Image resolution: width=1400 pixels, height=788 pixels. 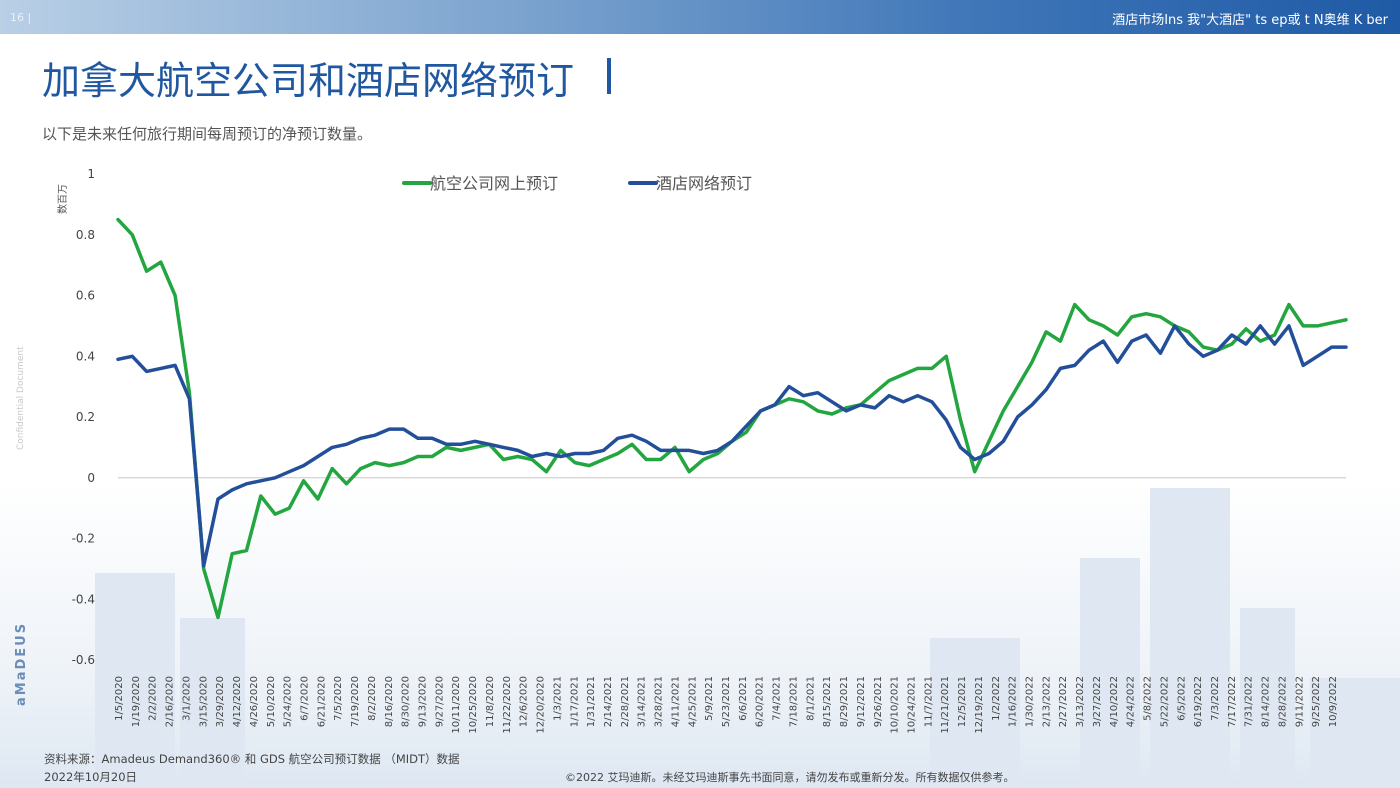 I want to click on x-tick-label: 5/22/2022, so click(x=1164, y=701).